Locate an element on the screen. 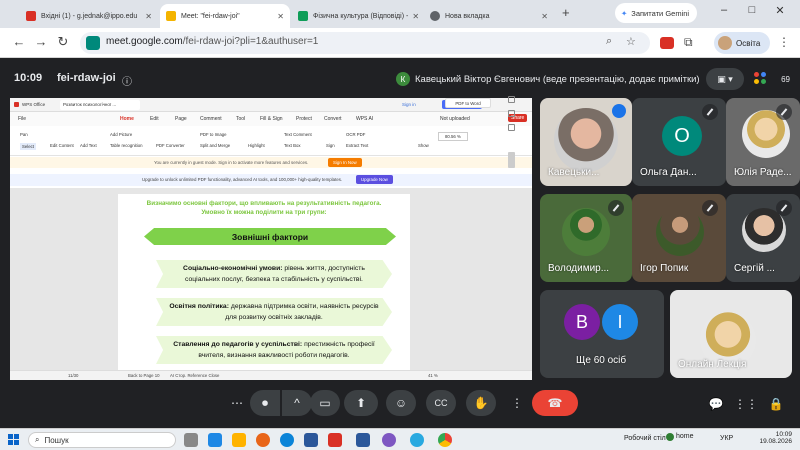 This screenshot has width=800, height=450. emoji-button: ☺ is located at coordinates (401, 403).